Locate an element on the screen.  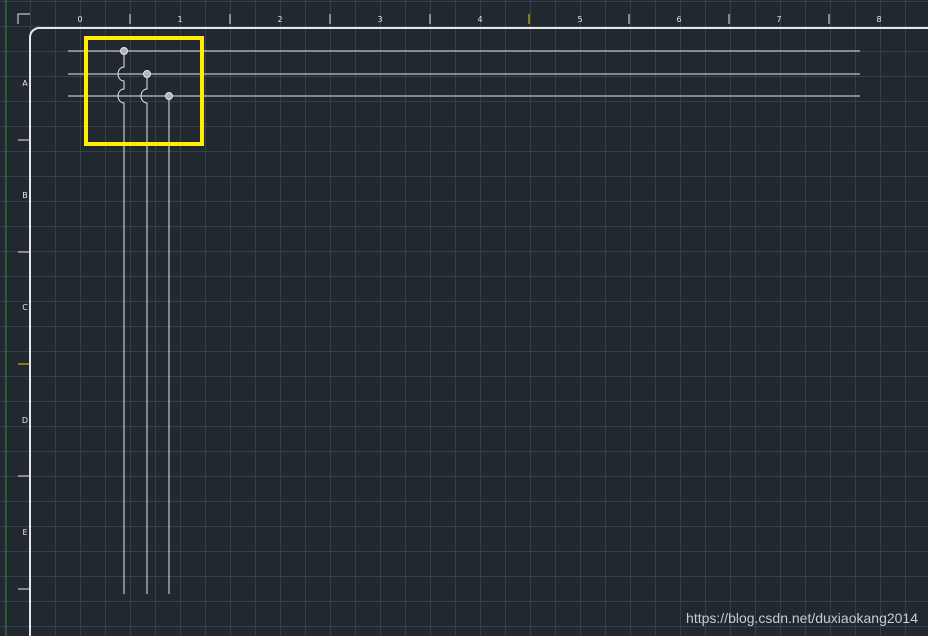
ruler-column-label: 4 is located at coordinates (480, 19).